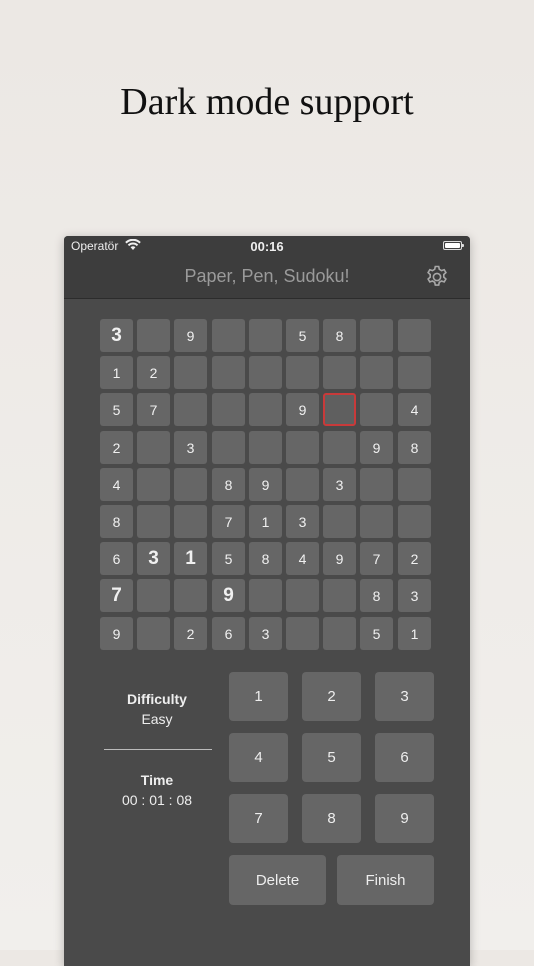  What do you see at coordinates (157, 800) in the screenshot?
I see `time-value: 00 : 01 : 08` at bounding box center [157, 800].